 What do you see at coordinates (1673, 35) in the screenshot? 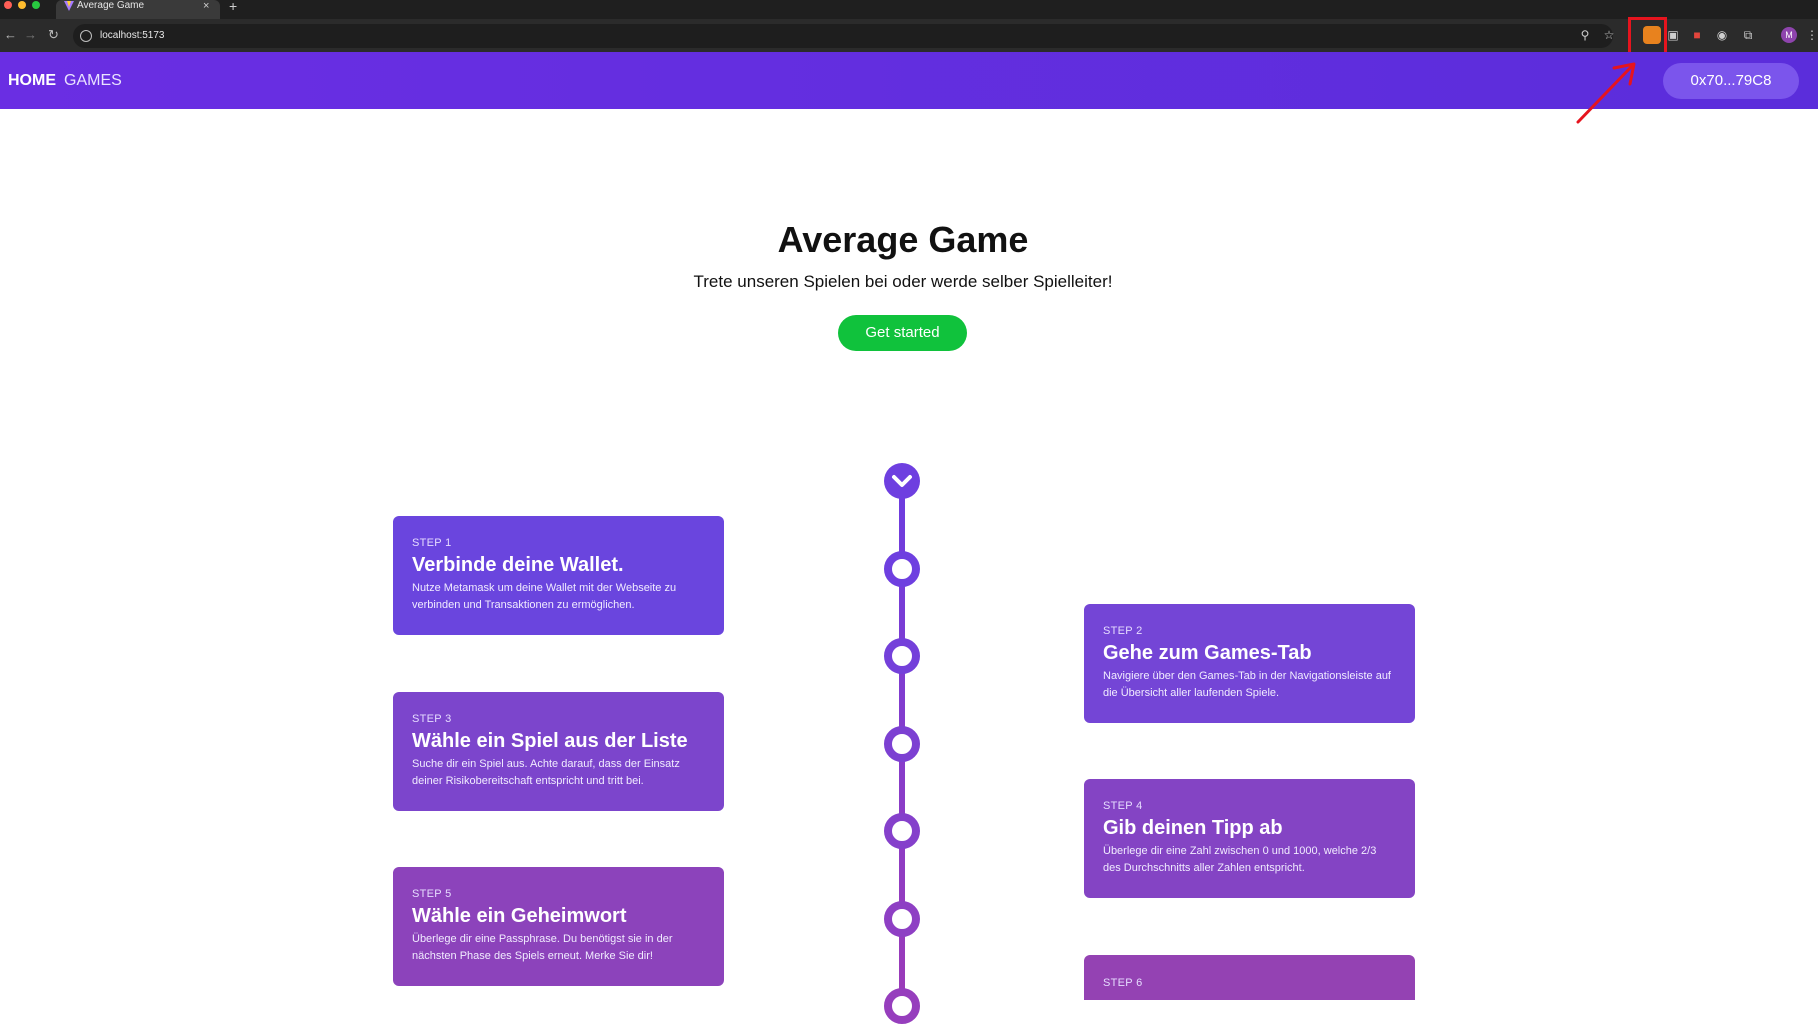
I see `extension-icon: ▣` at bounding box center [1673, 35].